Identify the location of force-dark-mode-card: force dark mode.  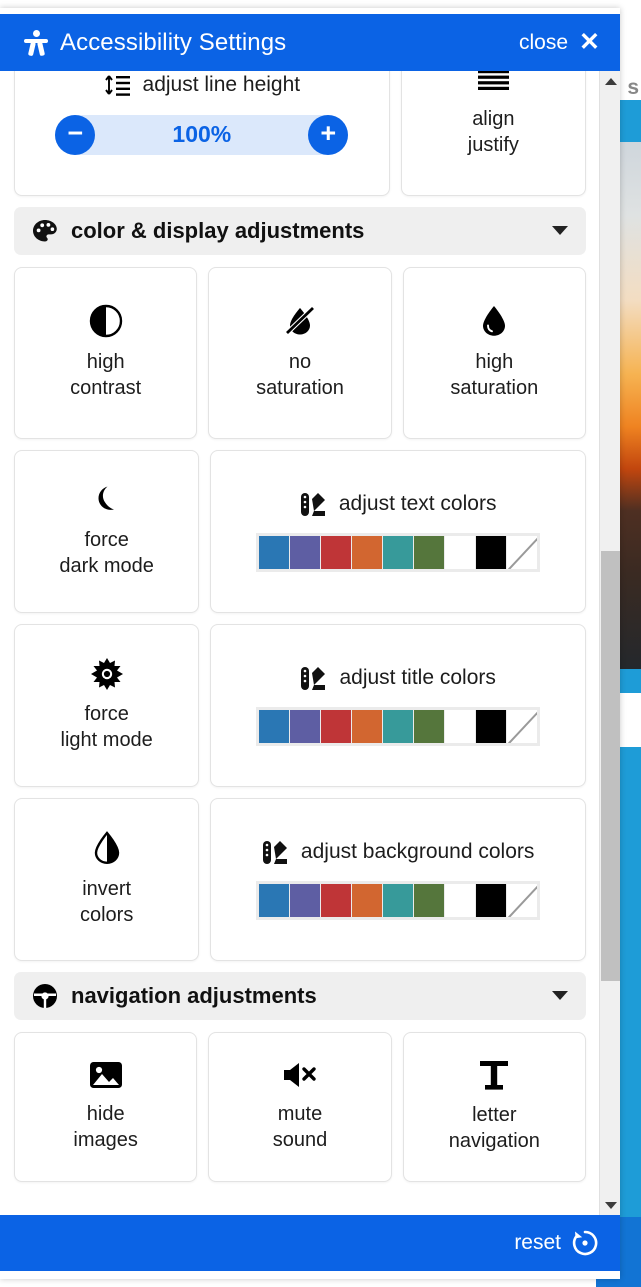
(107, 531).